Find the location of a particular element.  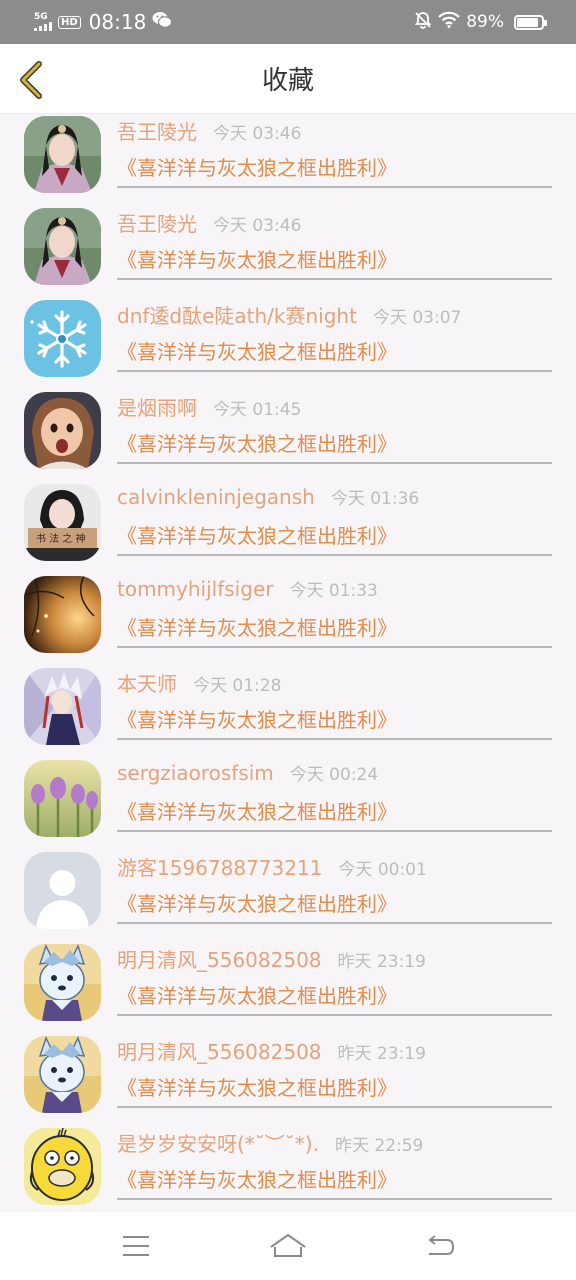

list-item: tommyhijlfsiger 今天 01:33 《喜洋洋与灰太狼之框出胜利》 is located at coordinates (288, 620).